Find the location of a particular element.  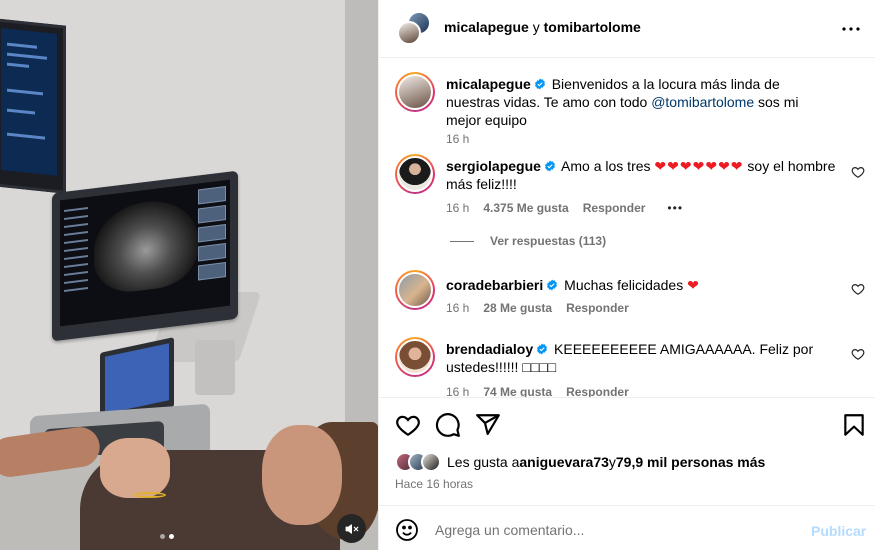

heart-outline-icon is located at coordinates (408, 425).